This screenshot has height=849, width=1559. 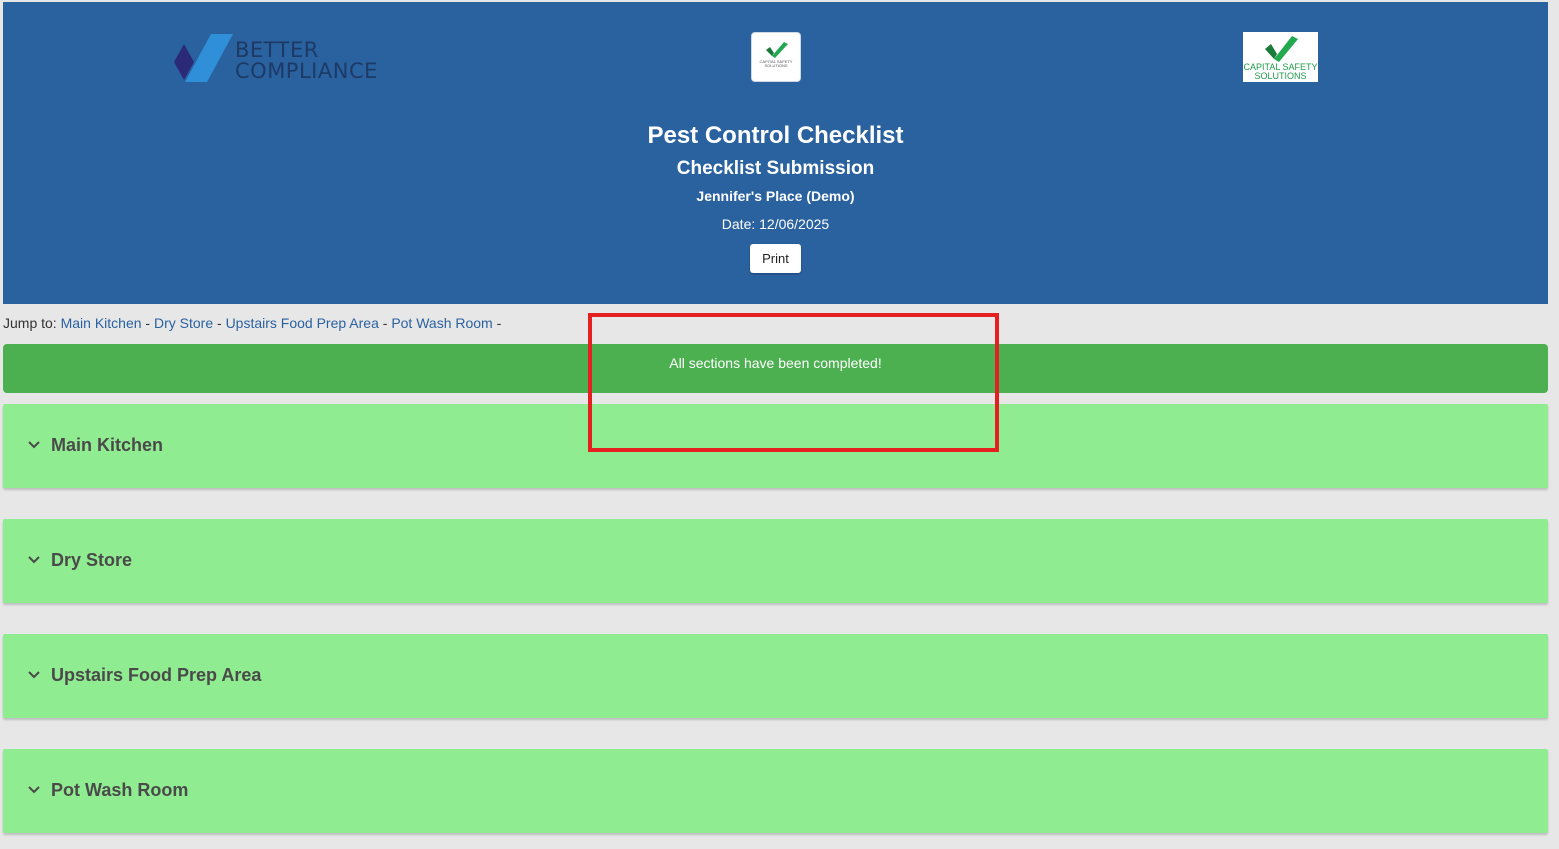 I want to click on capital-safety-logo: CAPITAL SAFETY SOLUTIONS, so click(x=1280, y=57).